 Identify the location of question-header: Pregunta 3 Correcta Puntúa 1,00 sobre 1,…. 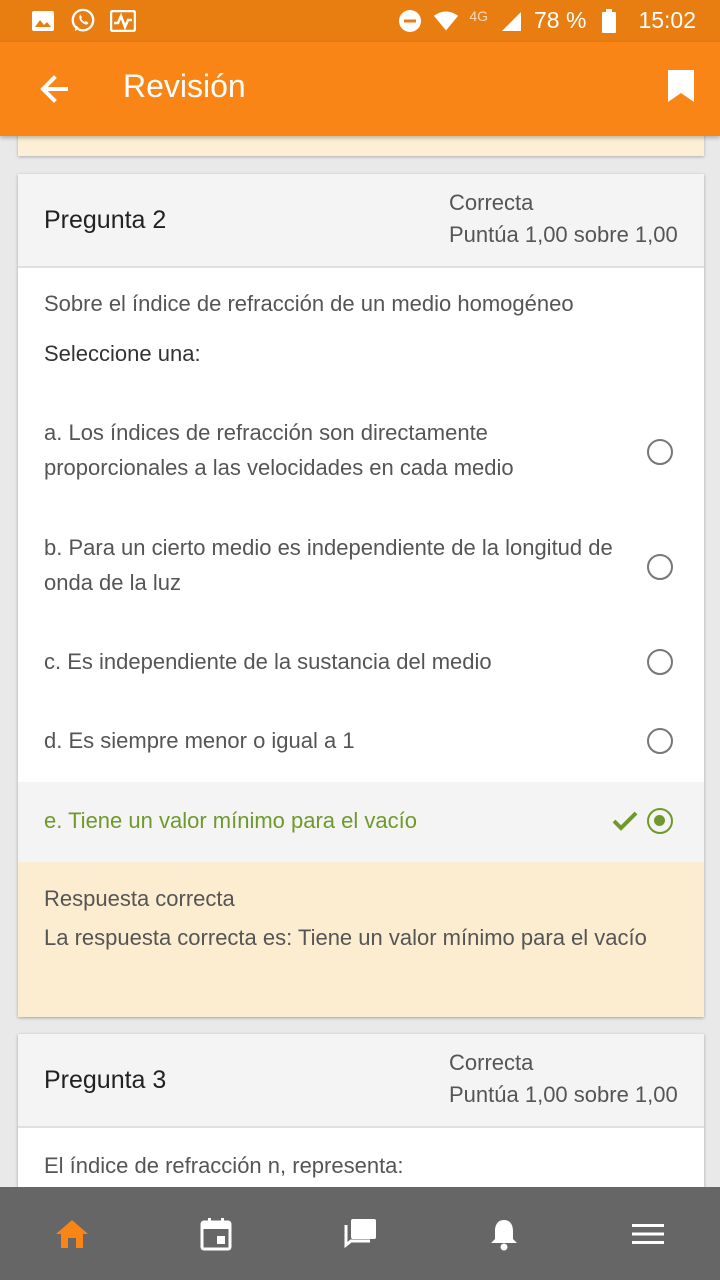
(361, 1081).